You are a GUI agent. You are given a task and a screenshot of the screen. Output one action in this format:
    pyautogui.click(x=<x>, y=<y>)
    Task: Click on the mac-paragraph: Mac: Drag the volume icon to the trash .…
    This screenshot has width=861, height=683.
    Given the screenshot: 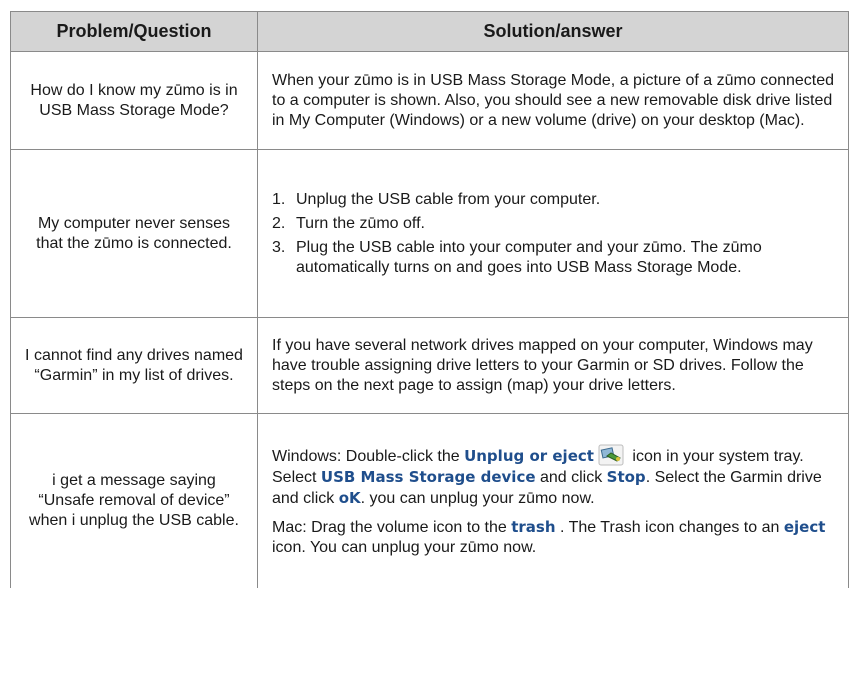 What is the action you would take?
    pyautogui.click(x=554, y=537)
    